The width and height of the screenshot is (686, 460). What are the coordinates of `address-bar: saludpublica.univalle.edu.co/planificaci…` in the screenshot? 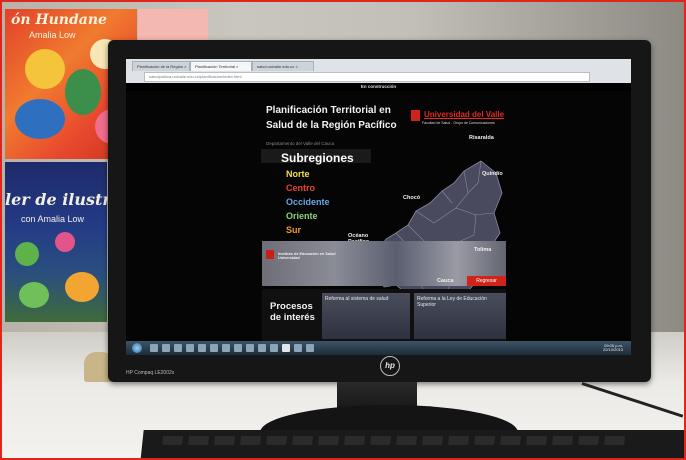 It's located at (367, 77).